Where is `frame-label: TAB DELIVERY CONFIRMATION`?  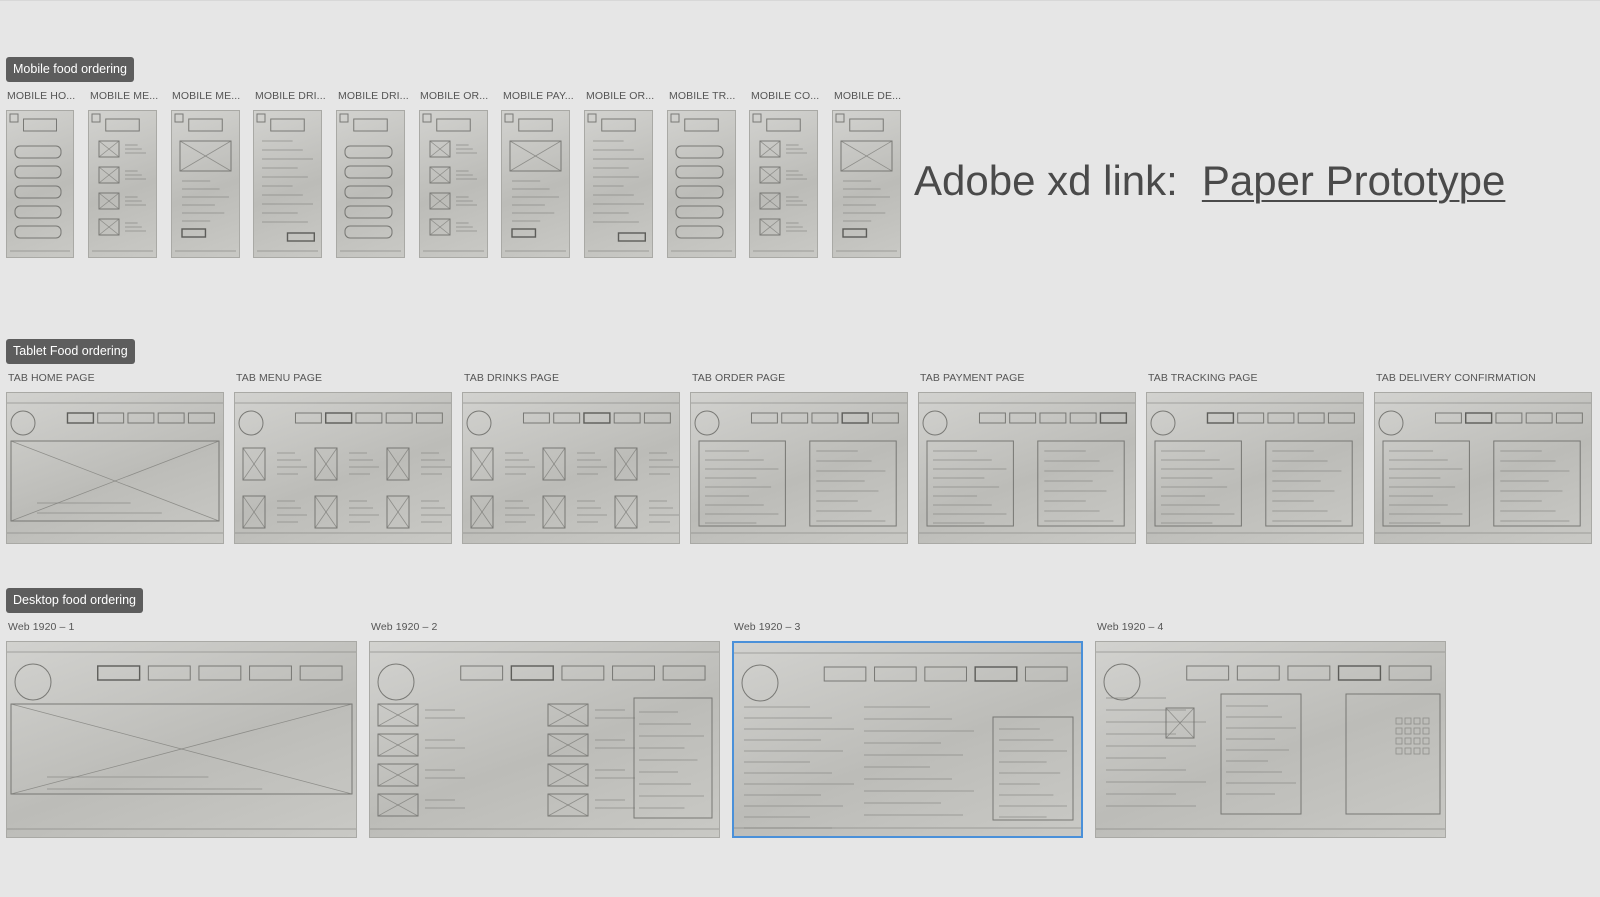
frame-label: TAB DELIVERY CONFIRMATION is located at coordinates (1456, 378).